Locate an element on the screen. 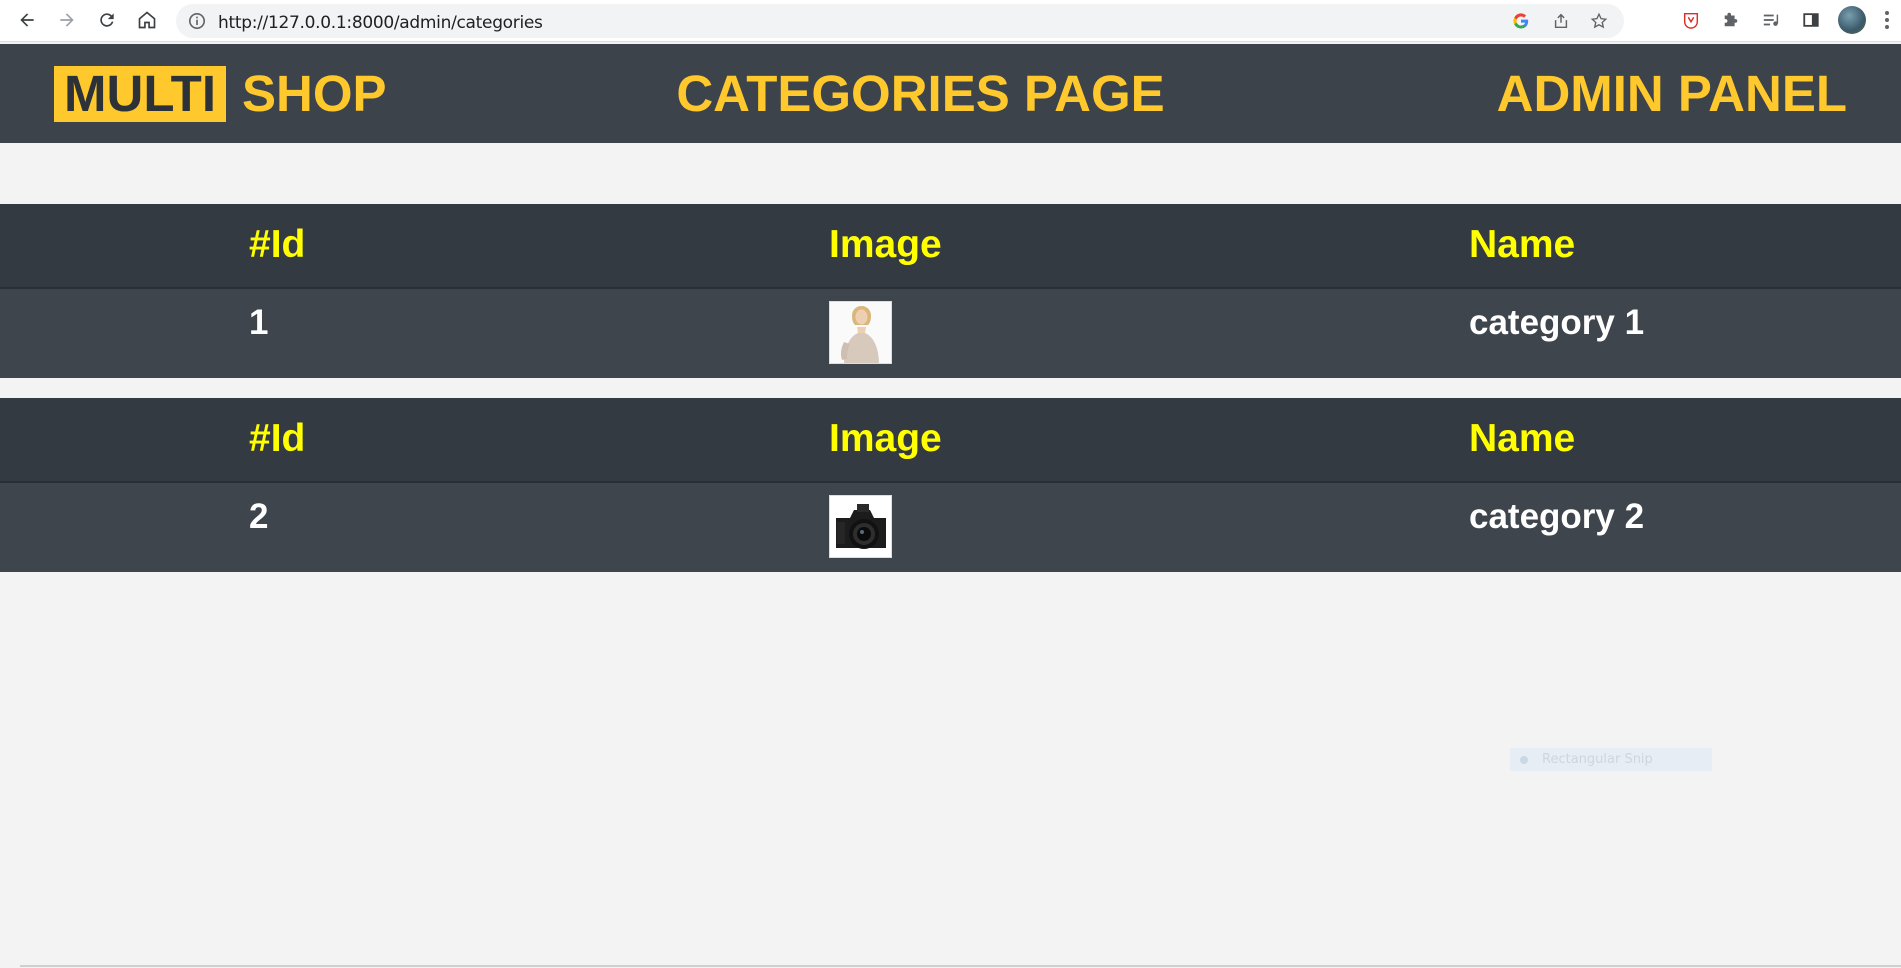 The height and width of the screenshot is (968, 1901). extension-shield-icon is located at coordinates (1691, 20).